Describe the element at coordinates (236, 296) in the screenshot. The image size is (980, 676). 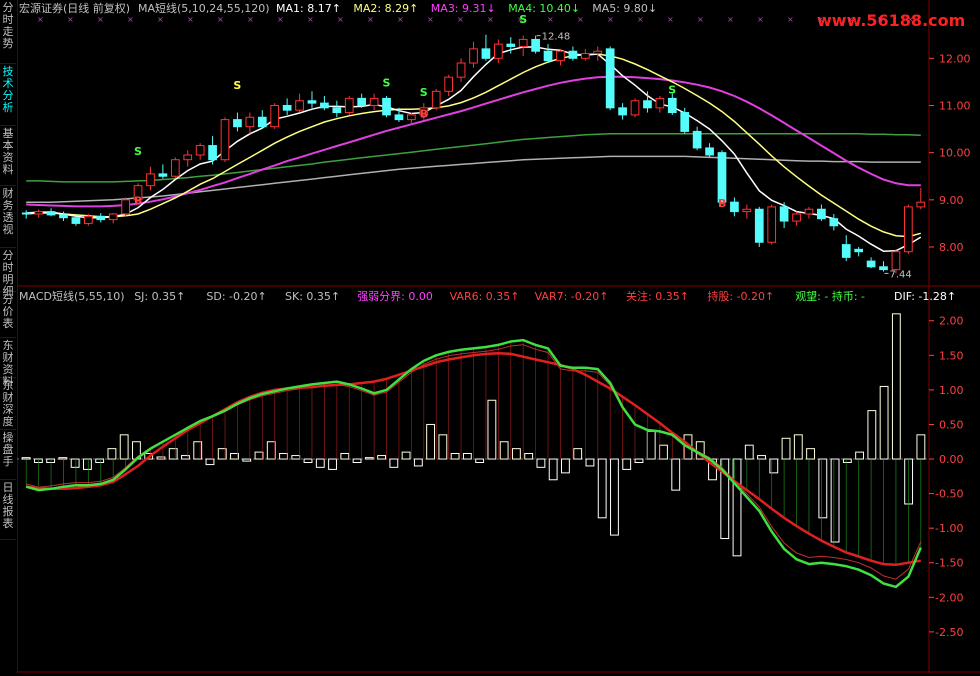
I see `macd-header-2: SD: -0.20↑` at that location.